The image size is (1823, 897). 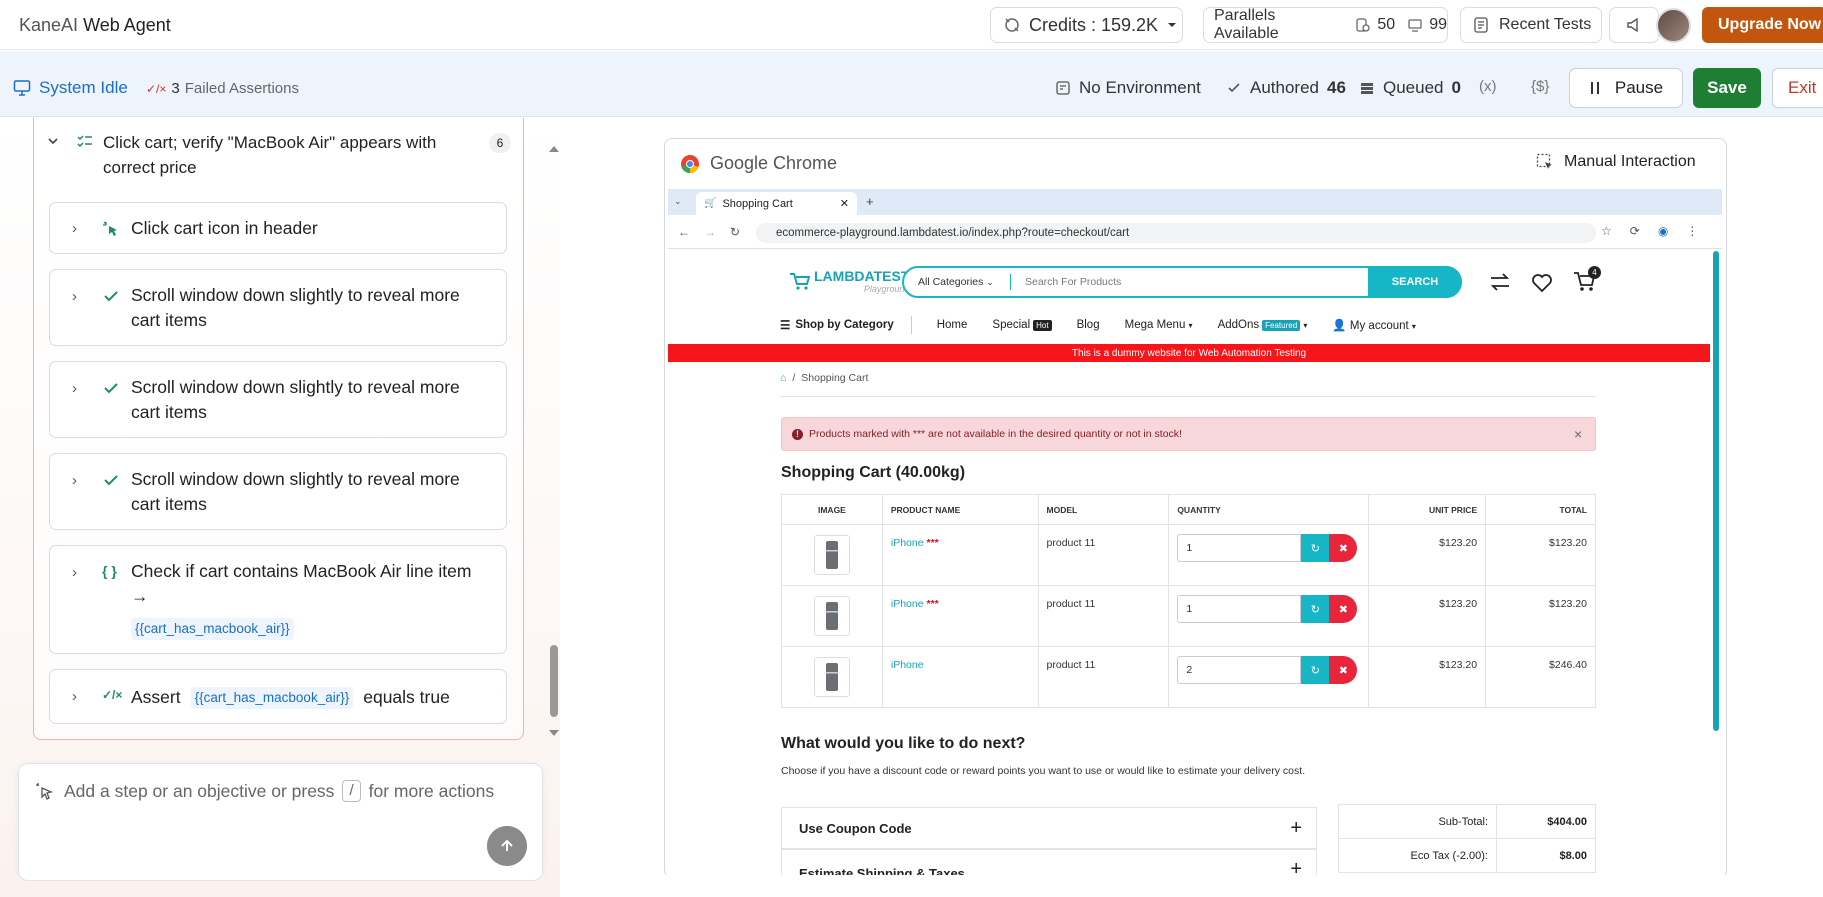 What do you see at coordinates (44, 791) in the screenshot?
I see `sparkle-pointer-icon` at bounding box center [44, 791].